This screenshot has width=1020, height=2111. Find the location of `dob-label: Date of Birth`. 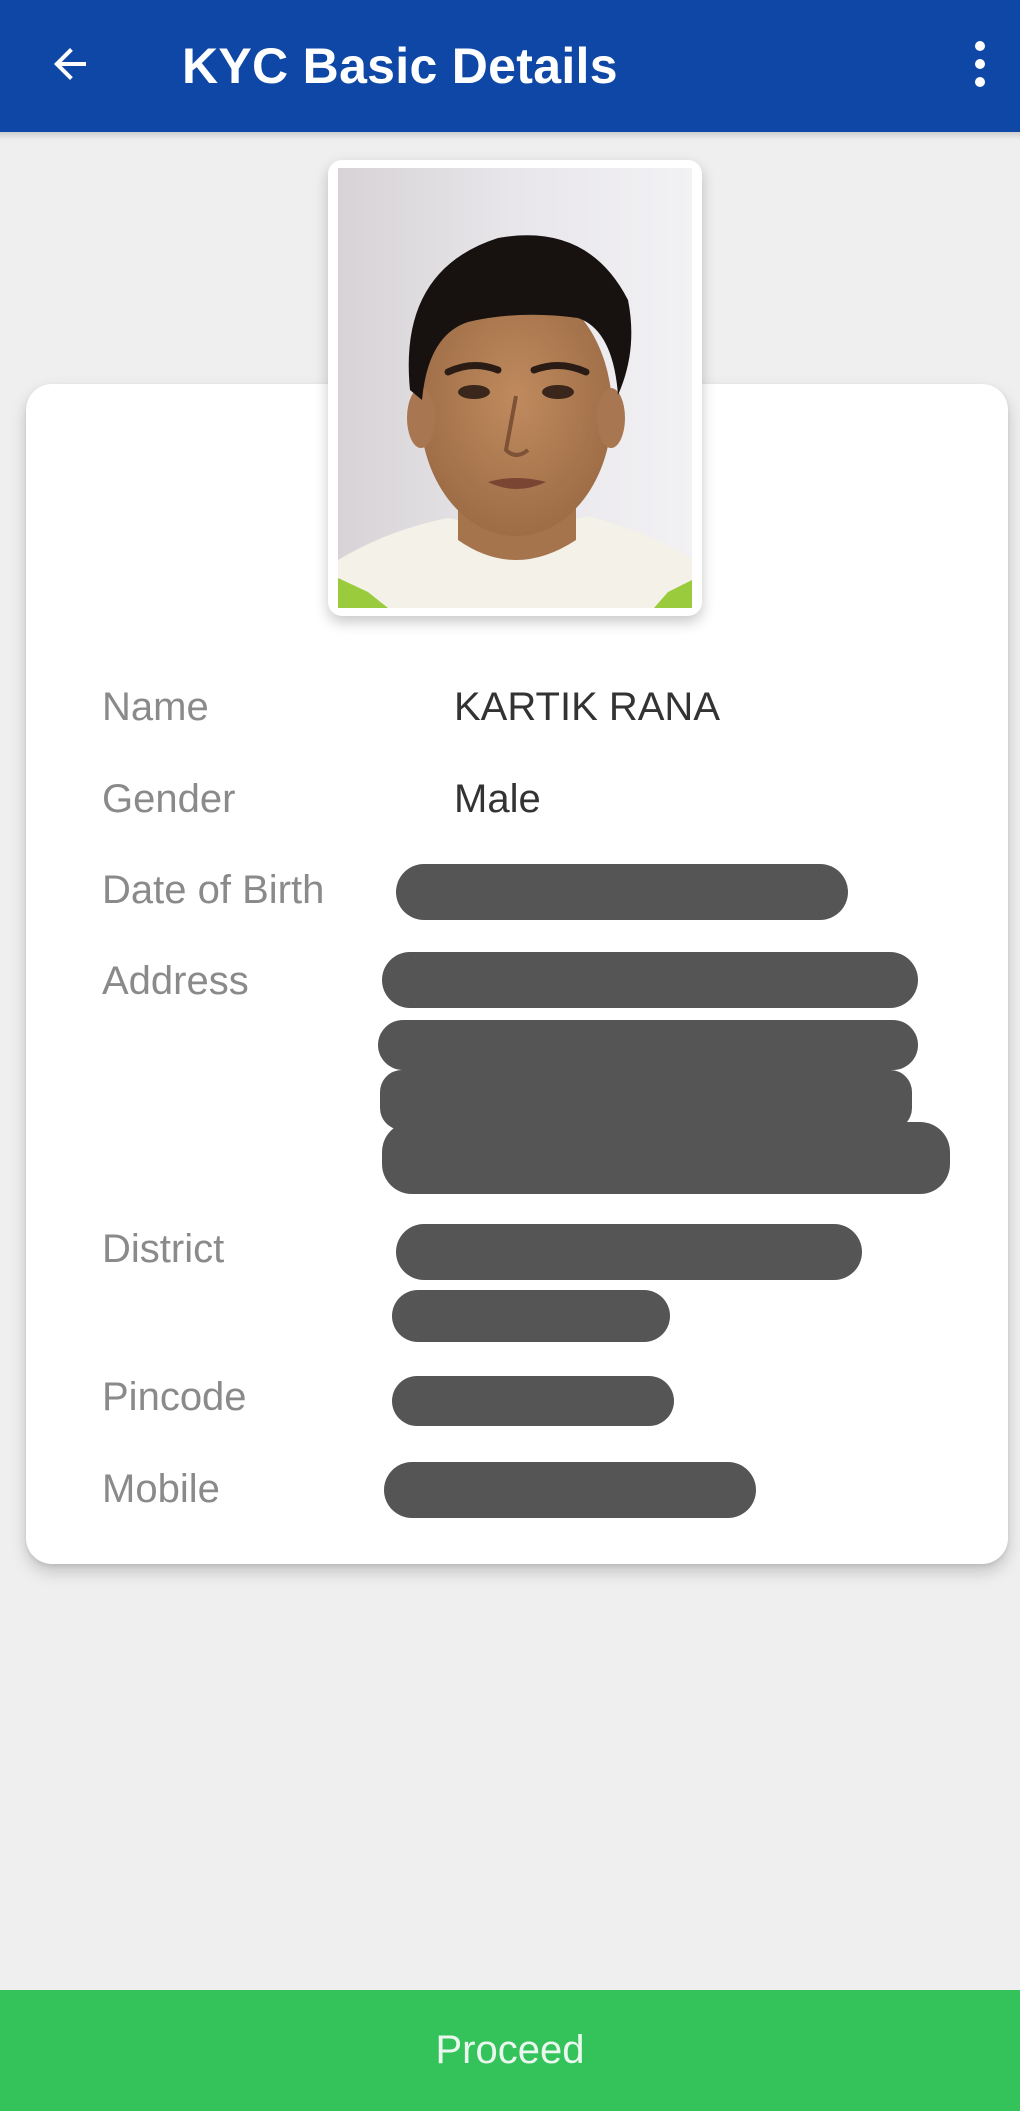

dob-label: Date of Birth is located at coordinates (213, 890).